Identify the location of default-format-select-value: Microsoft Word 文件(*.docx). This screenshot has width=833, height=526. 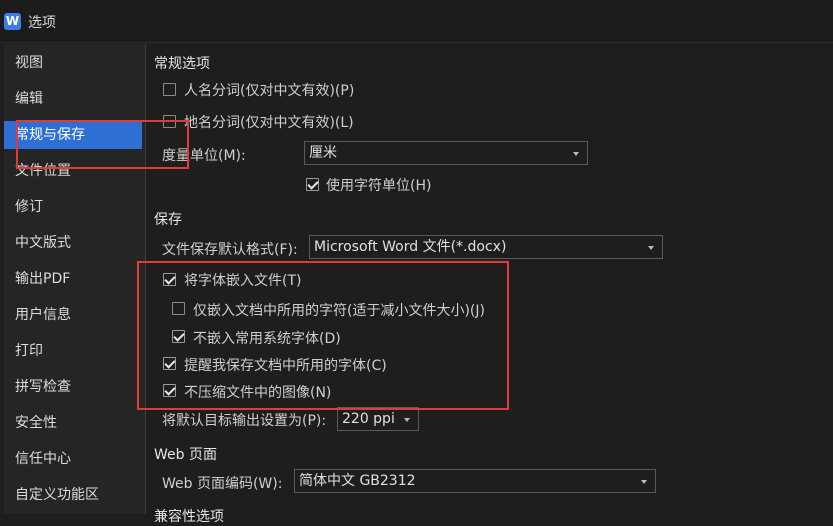
(410, 247).